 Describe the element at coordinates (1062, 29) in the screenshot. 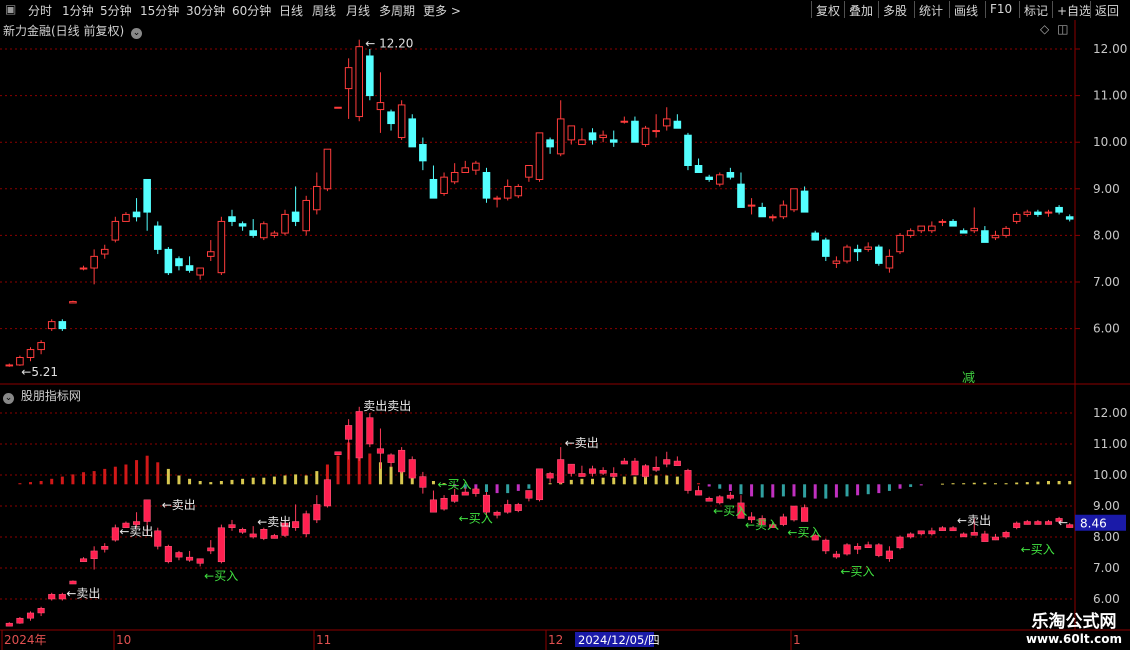

I see `window-icon: ◫` at that location.